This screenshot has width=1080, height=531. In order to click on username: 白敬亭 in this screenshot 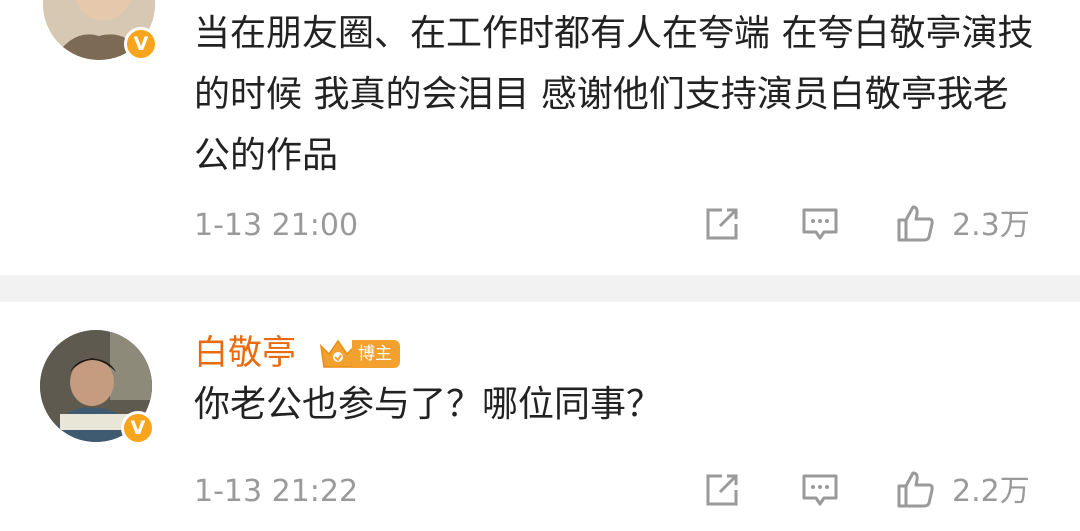, I will do `click(245, 353)`.